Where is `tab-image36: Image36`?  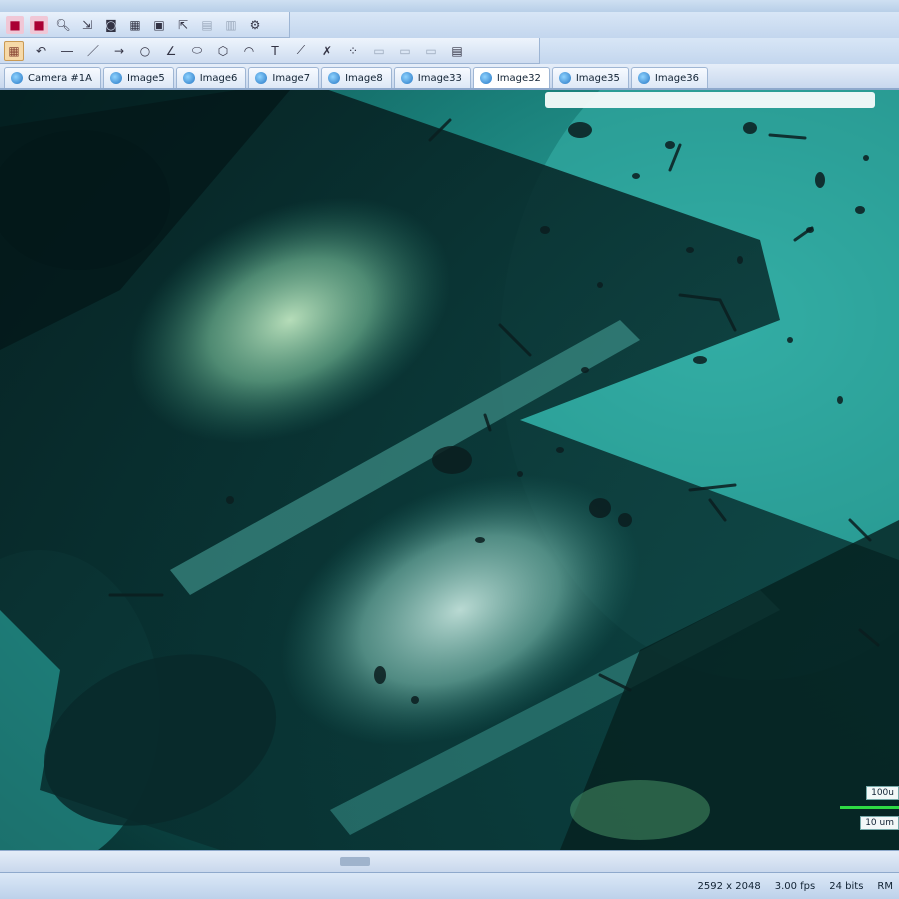 tab-image36: Image36 is located at coordinates (669, 77).